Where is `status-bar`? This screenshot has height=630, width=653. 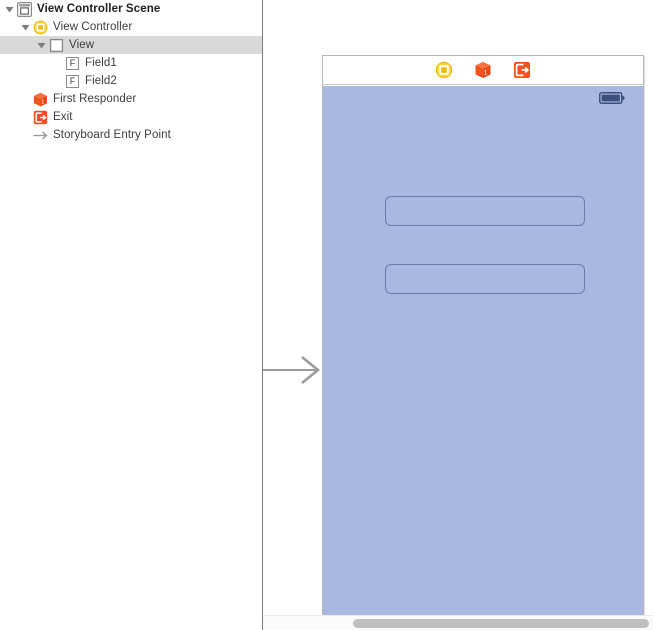 status-bar is located at coordinates (483, 96).